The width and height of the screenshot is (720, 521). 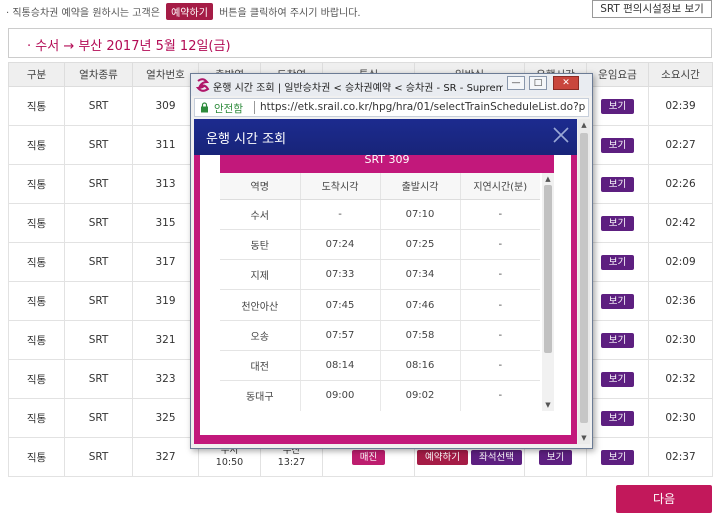 I want to click on cell-train-no: 309, so click(x=165, y=106).